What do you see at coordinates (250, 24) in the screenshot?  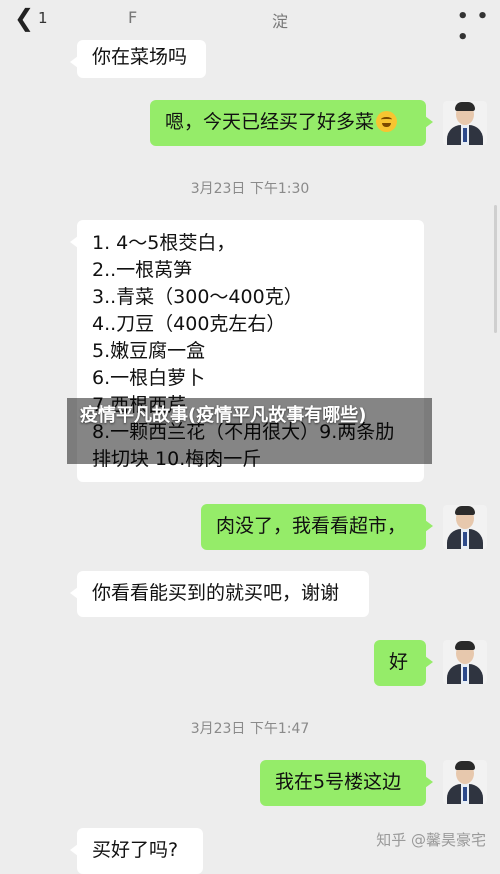 I see `chat-header: ❮ 1 F 淀 • • •` at bounding box center [250, 24].